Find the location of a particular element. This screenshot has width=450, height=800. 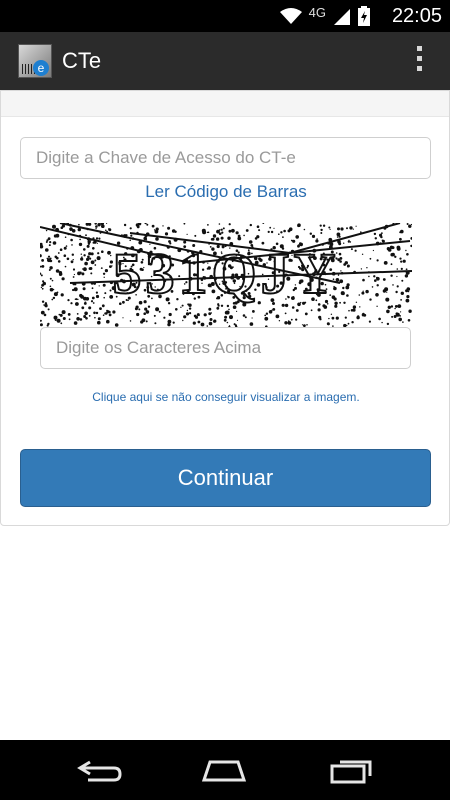

access-key-input: Digite a Chave de Acesso do CT-e is located at coordinates (225, 158).